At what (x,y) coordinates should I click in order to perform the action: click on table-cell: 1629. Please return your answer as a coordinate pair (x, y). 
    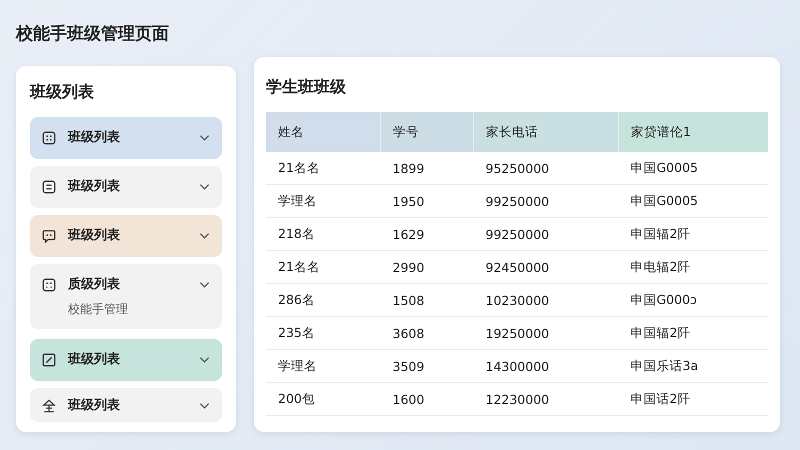
    Looking at the image, I should click on (427, 234).